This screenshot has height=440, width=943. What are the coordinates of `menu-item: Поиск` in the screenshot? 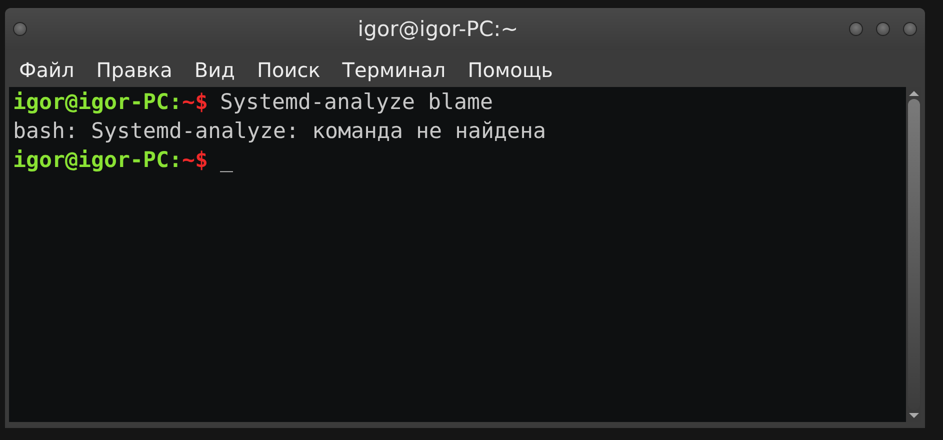 It's located at (288, 70).